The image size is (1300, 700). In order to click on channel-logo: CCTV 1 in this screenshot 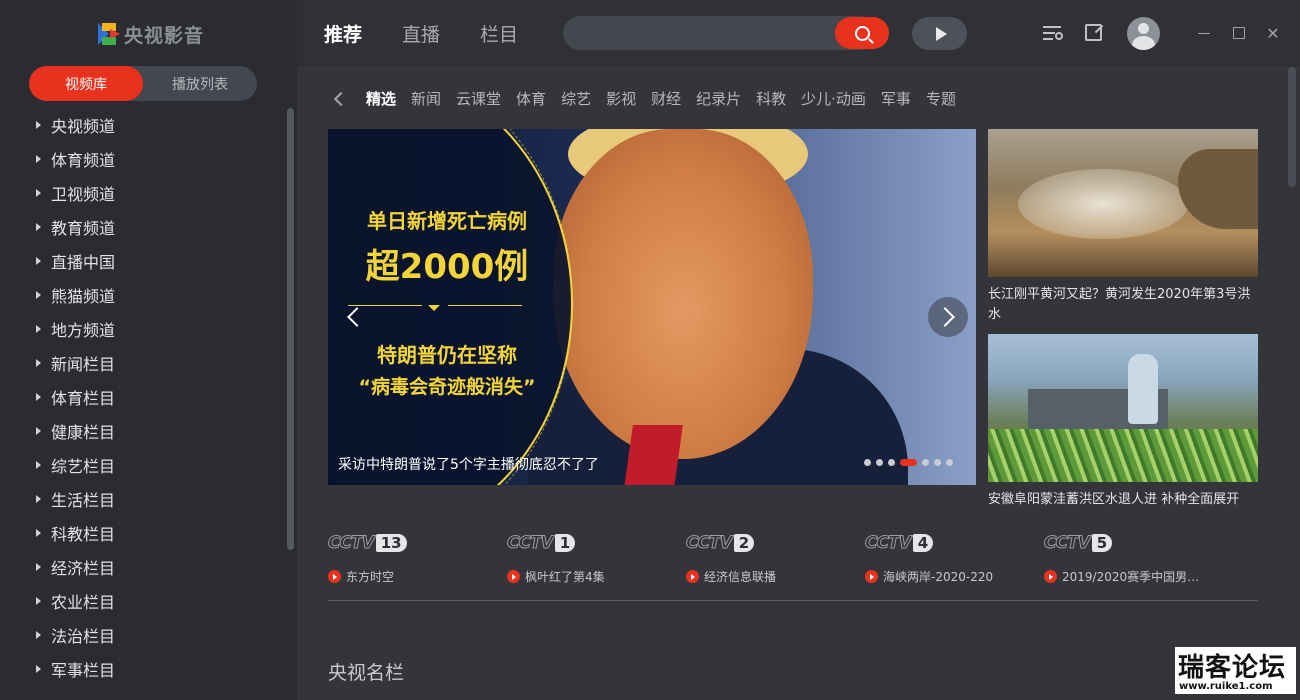, I will do `click(596, 543)`.